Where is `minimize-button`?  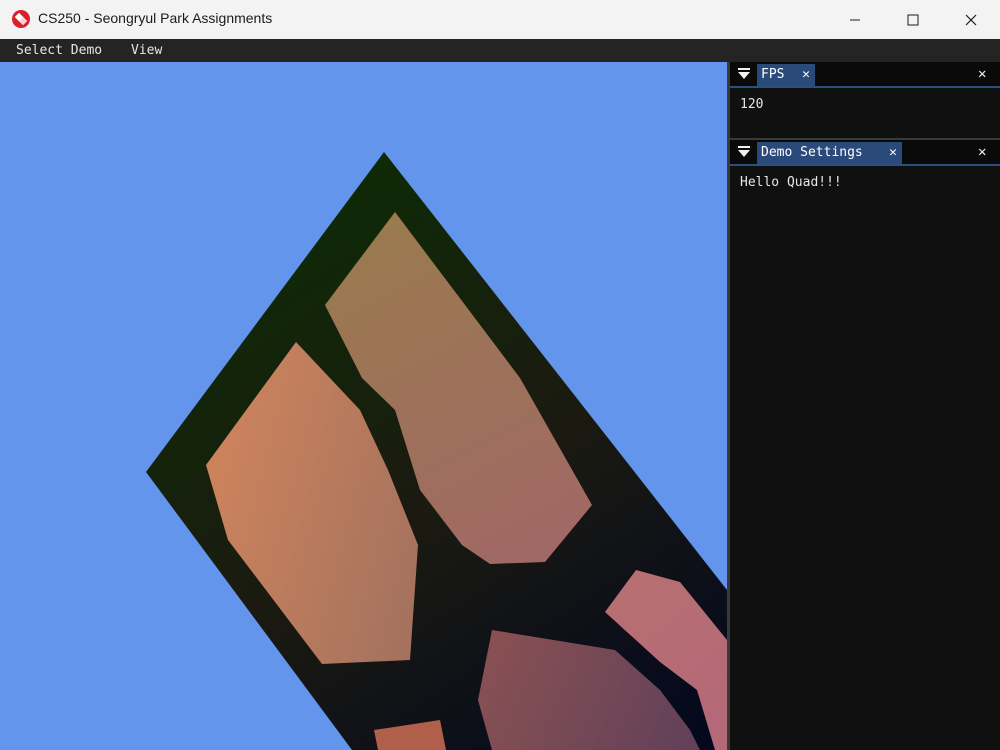 minimize-button is located at coordinates (855, 19).